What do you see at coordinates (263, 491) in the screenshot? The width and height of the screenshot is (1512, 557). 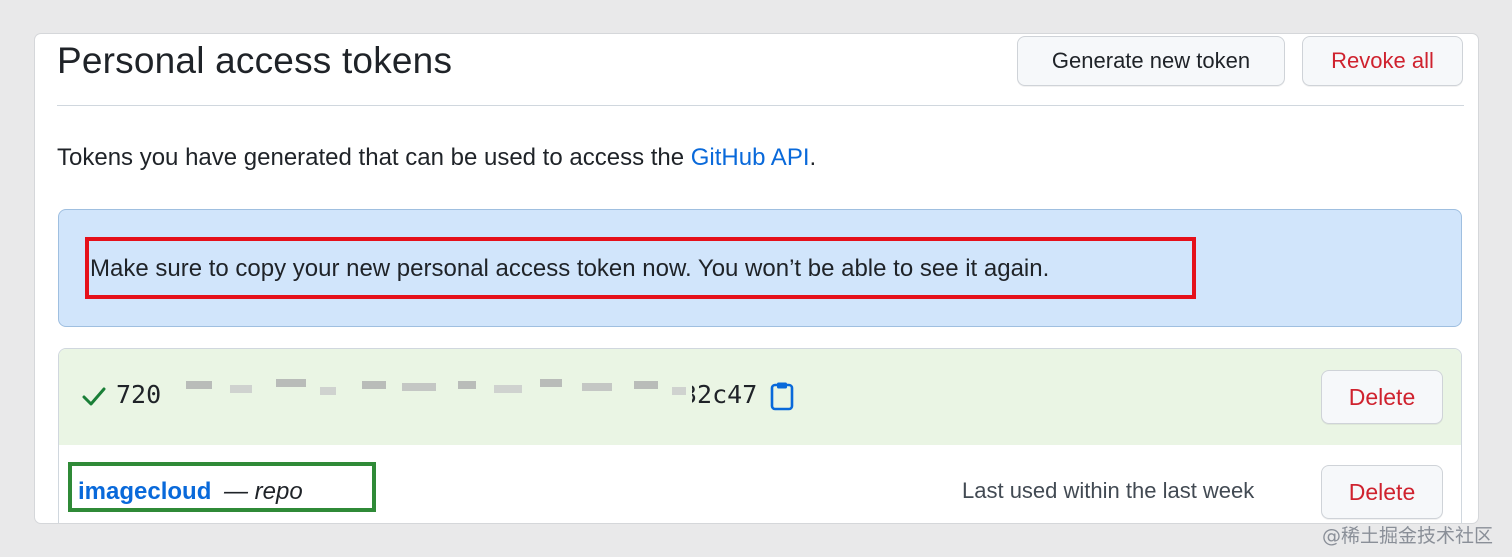 I see `token-scope: — repo` at bounding box center [263, 491].